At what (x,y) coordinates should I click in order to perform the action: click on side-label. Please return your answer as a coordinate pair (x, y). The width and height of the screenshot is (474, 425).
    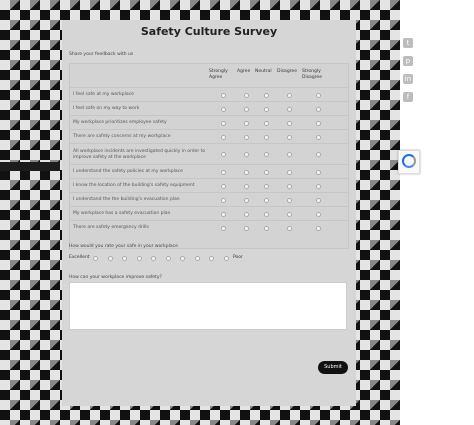
    Looking at the image, I should click on (30, 166).